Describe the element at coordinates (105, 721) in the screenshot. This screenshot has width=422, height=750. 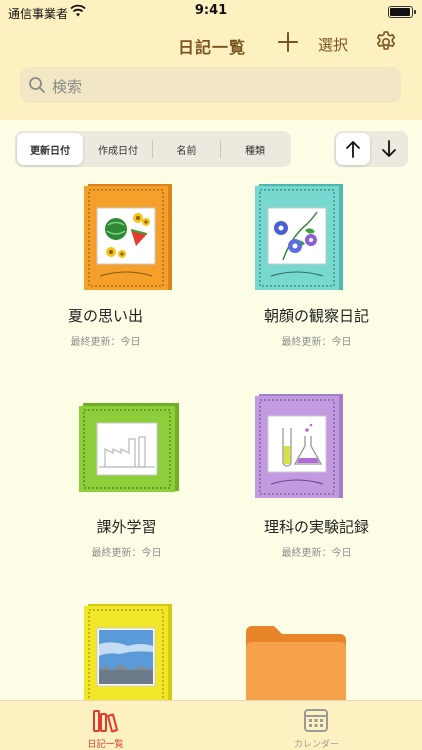
I see `bookshelf-icon` at that location.